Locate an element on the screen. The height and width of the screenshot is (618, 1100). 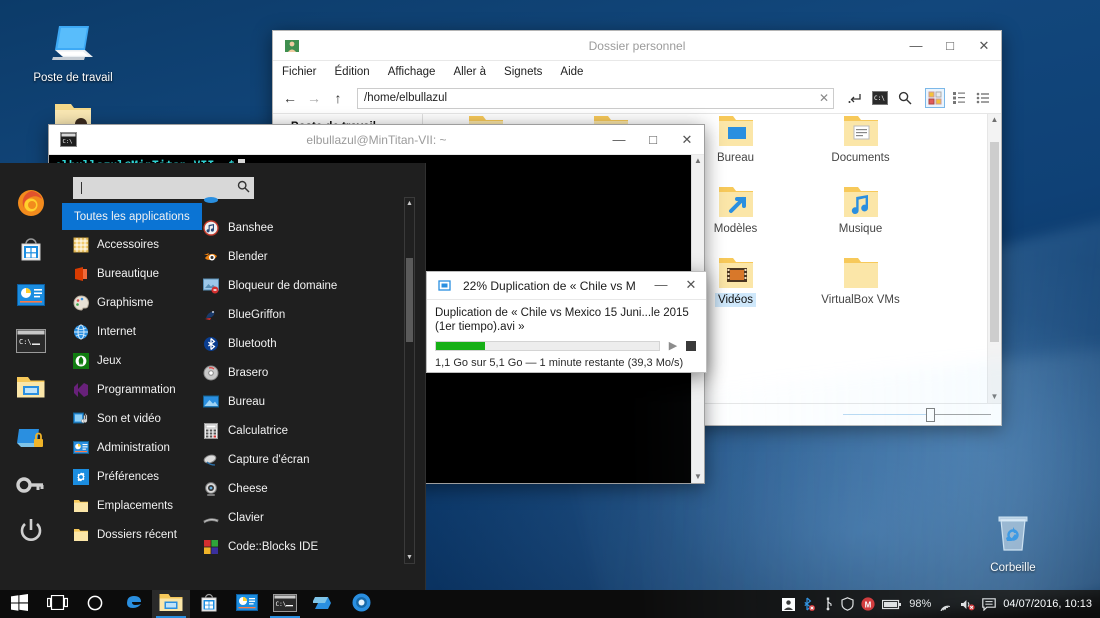
category-accessoires: Accessoires is located at coordinates (132, 244).